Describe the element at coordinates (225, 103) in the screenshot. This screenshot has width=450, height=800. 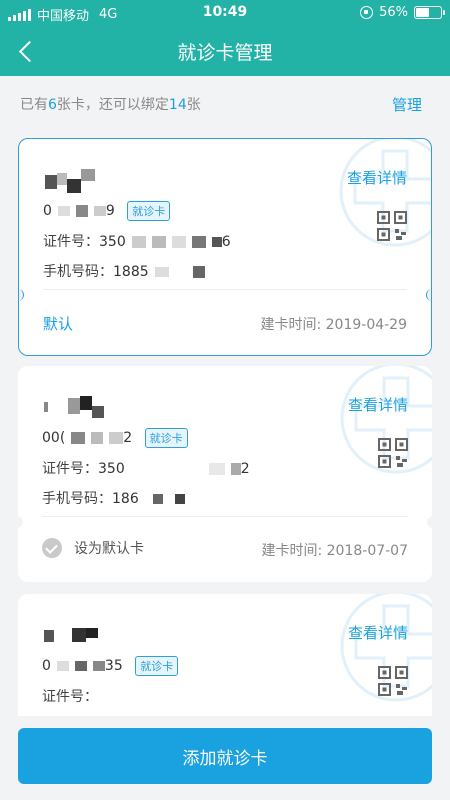
I see `summary-bar: 已有6张卡，还可以绑定14张 管理` at that location.